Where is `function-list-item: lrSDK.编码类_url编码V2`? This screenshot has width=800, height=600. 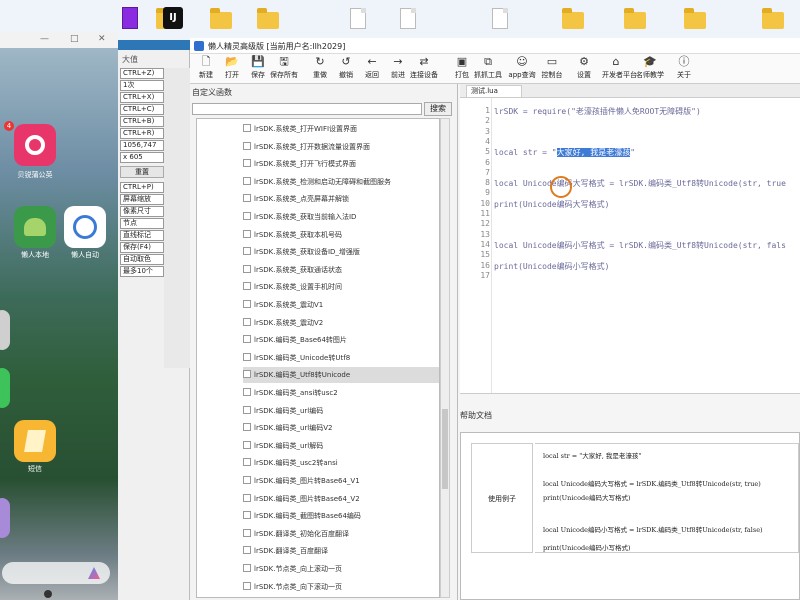 function-list-item: lrSDK.编码类_url编码V2 is located at coordinates (341, 428).